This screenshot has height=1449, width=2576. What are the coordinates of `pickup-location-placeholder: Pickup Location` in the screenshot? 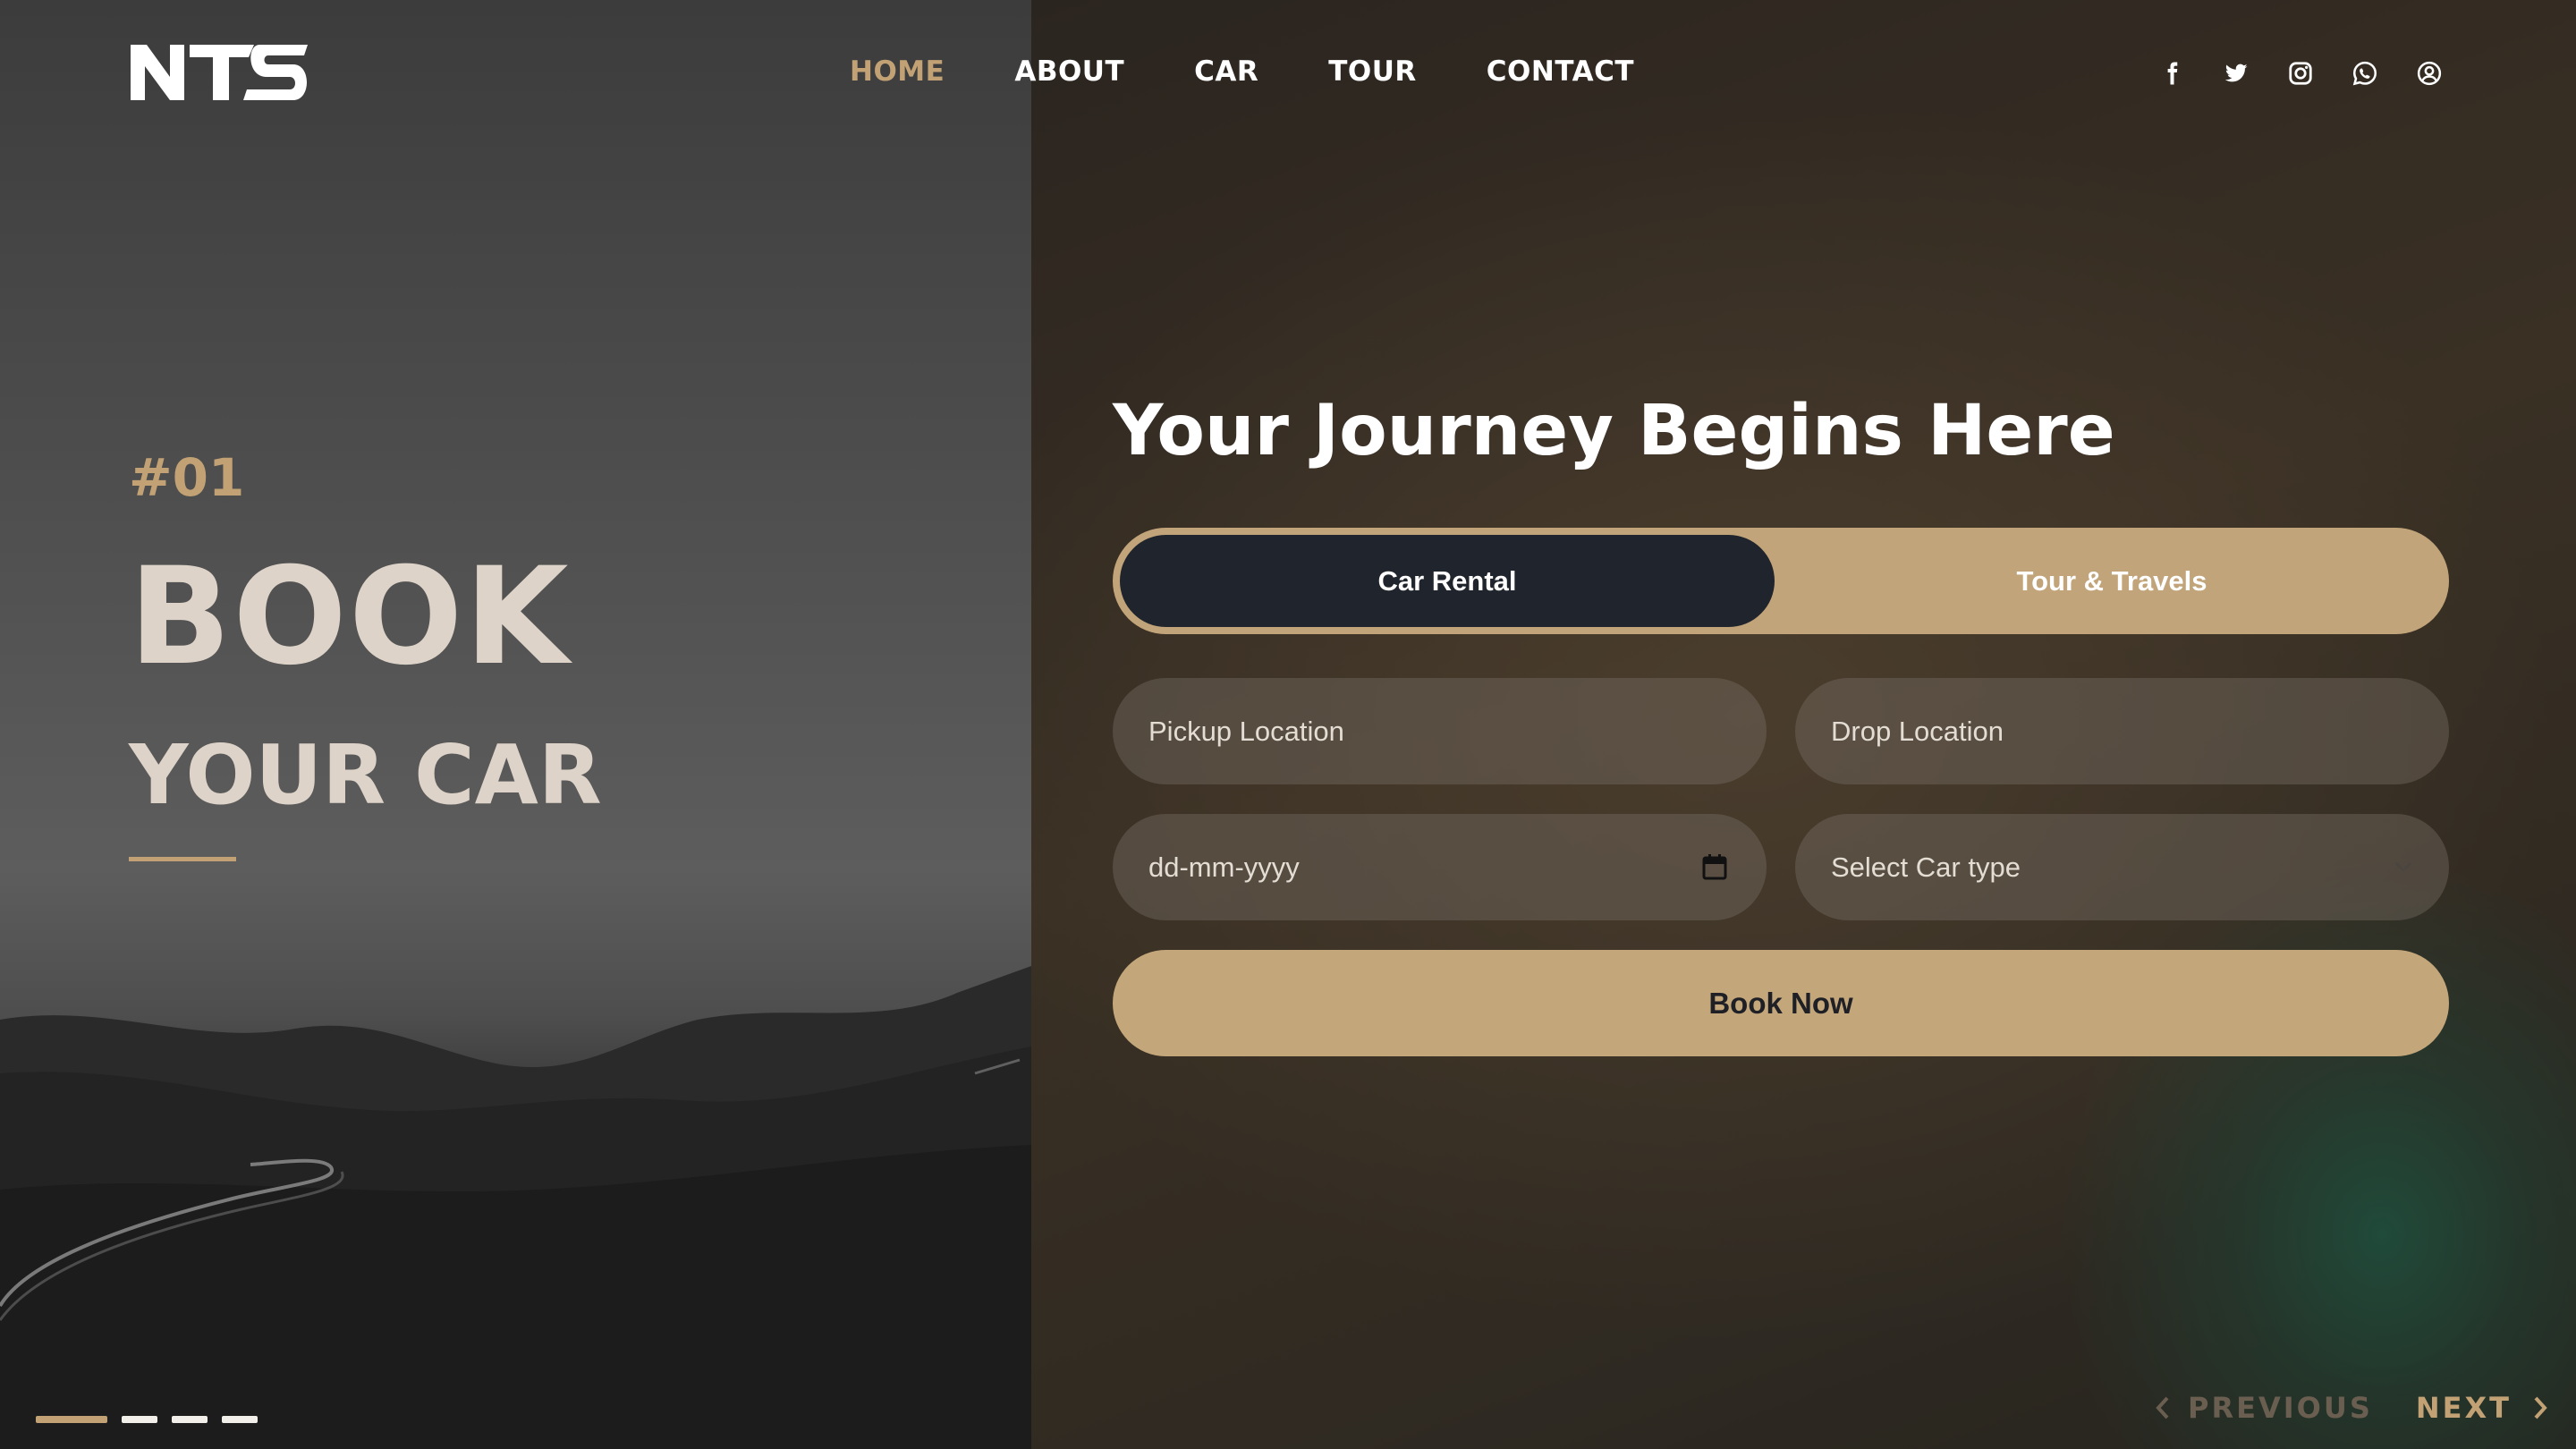 It's located at (1246, 731).